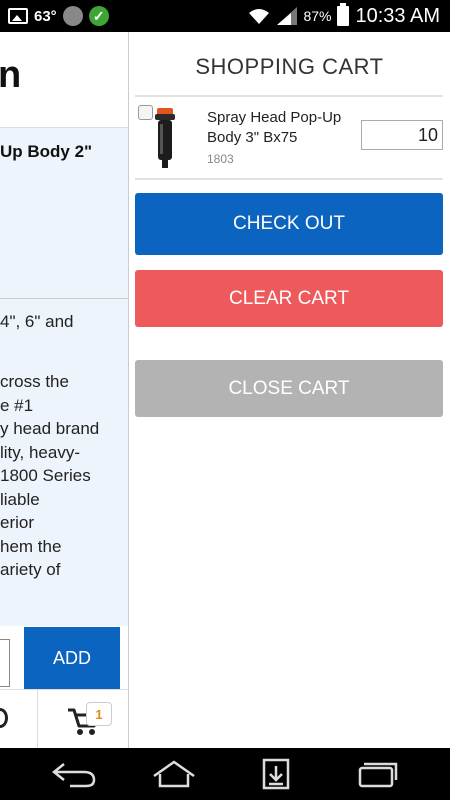 The width and height of the screenshot is (450, 800). I want to click on cart-count-badge: 1, so click(99, 714).